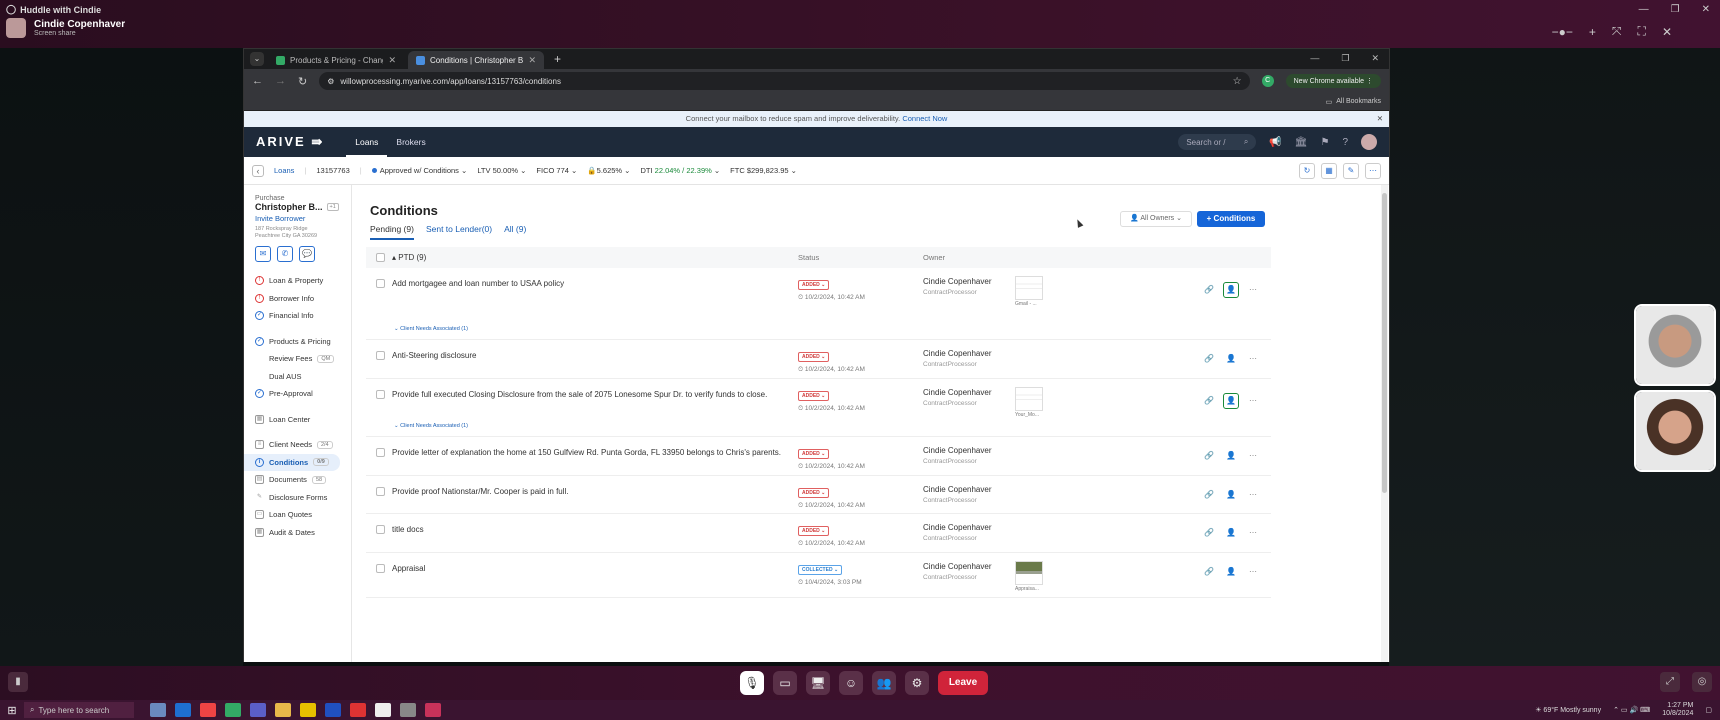  Describe the element at coordinates (1358, 101) in the screenshot. I see `all-bookmarks-button: All Bookmarks` at that location.